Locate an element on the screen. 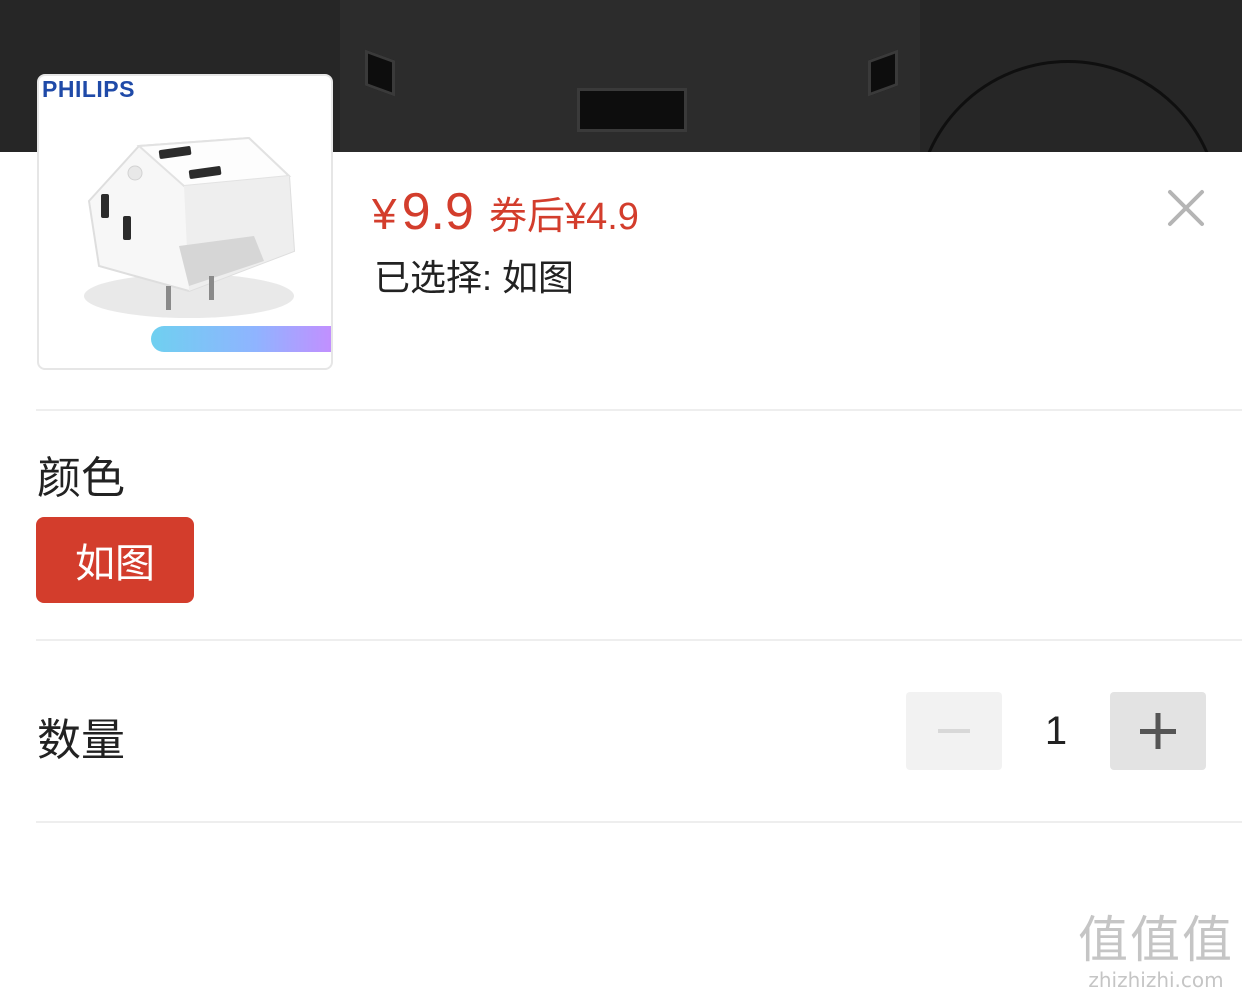  quantity-plus-button is located at coordinates (1158, 731).